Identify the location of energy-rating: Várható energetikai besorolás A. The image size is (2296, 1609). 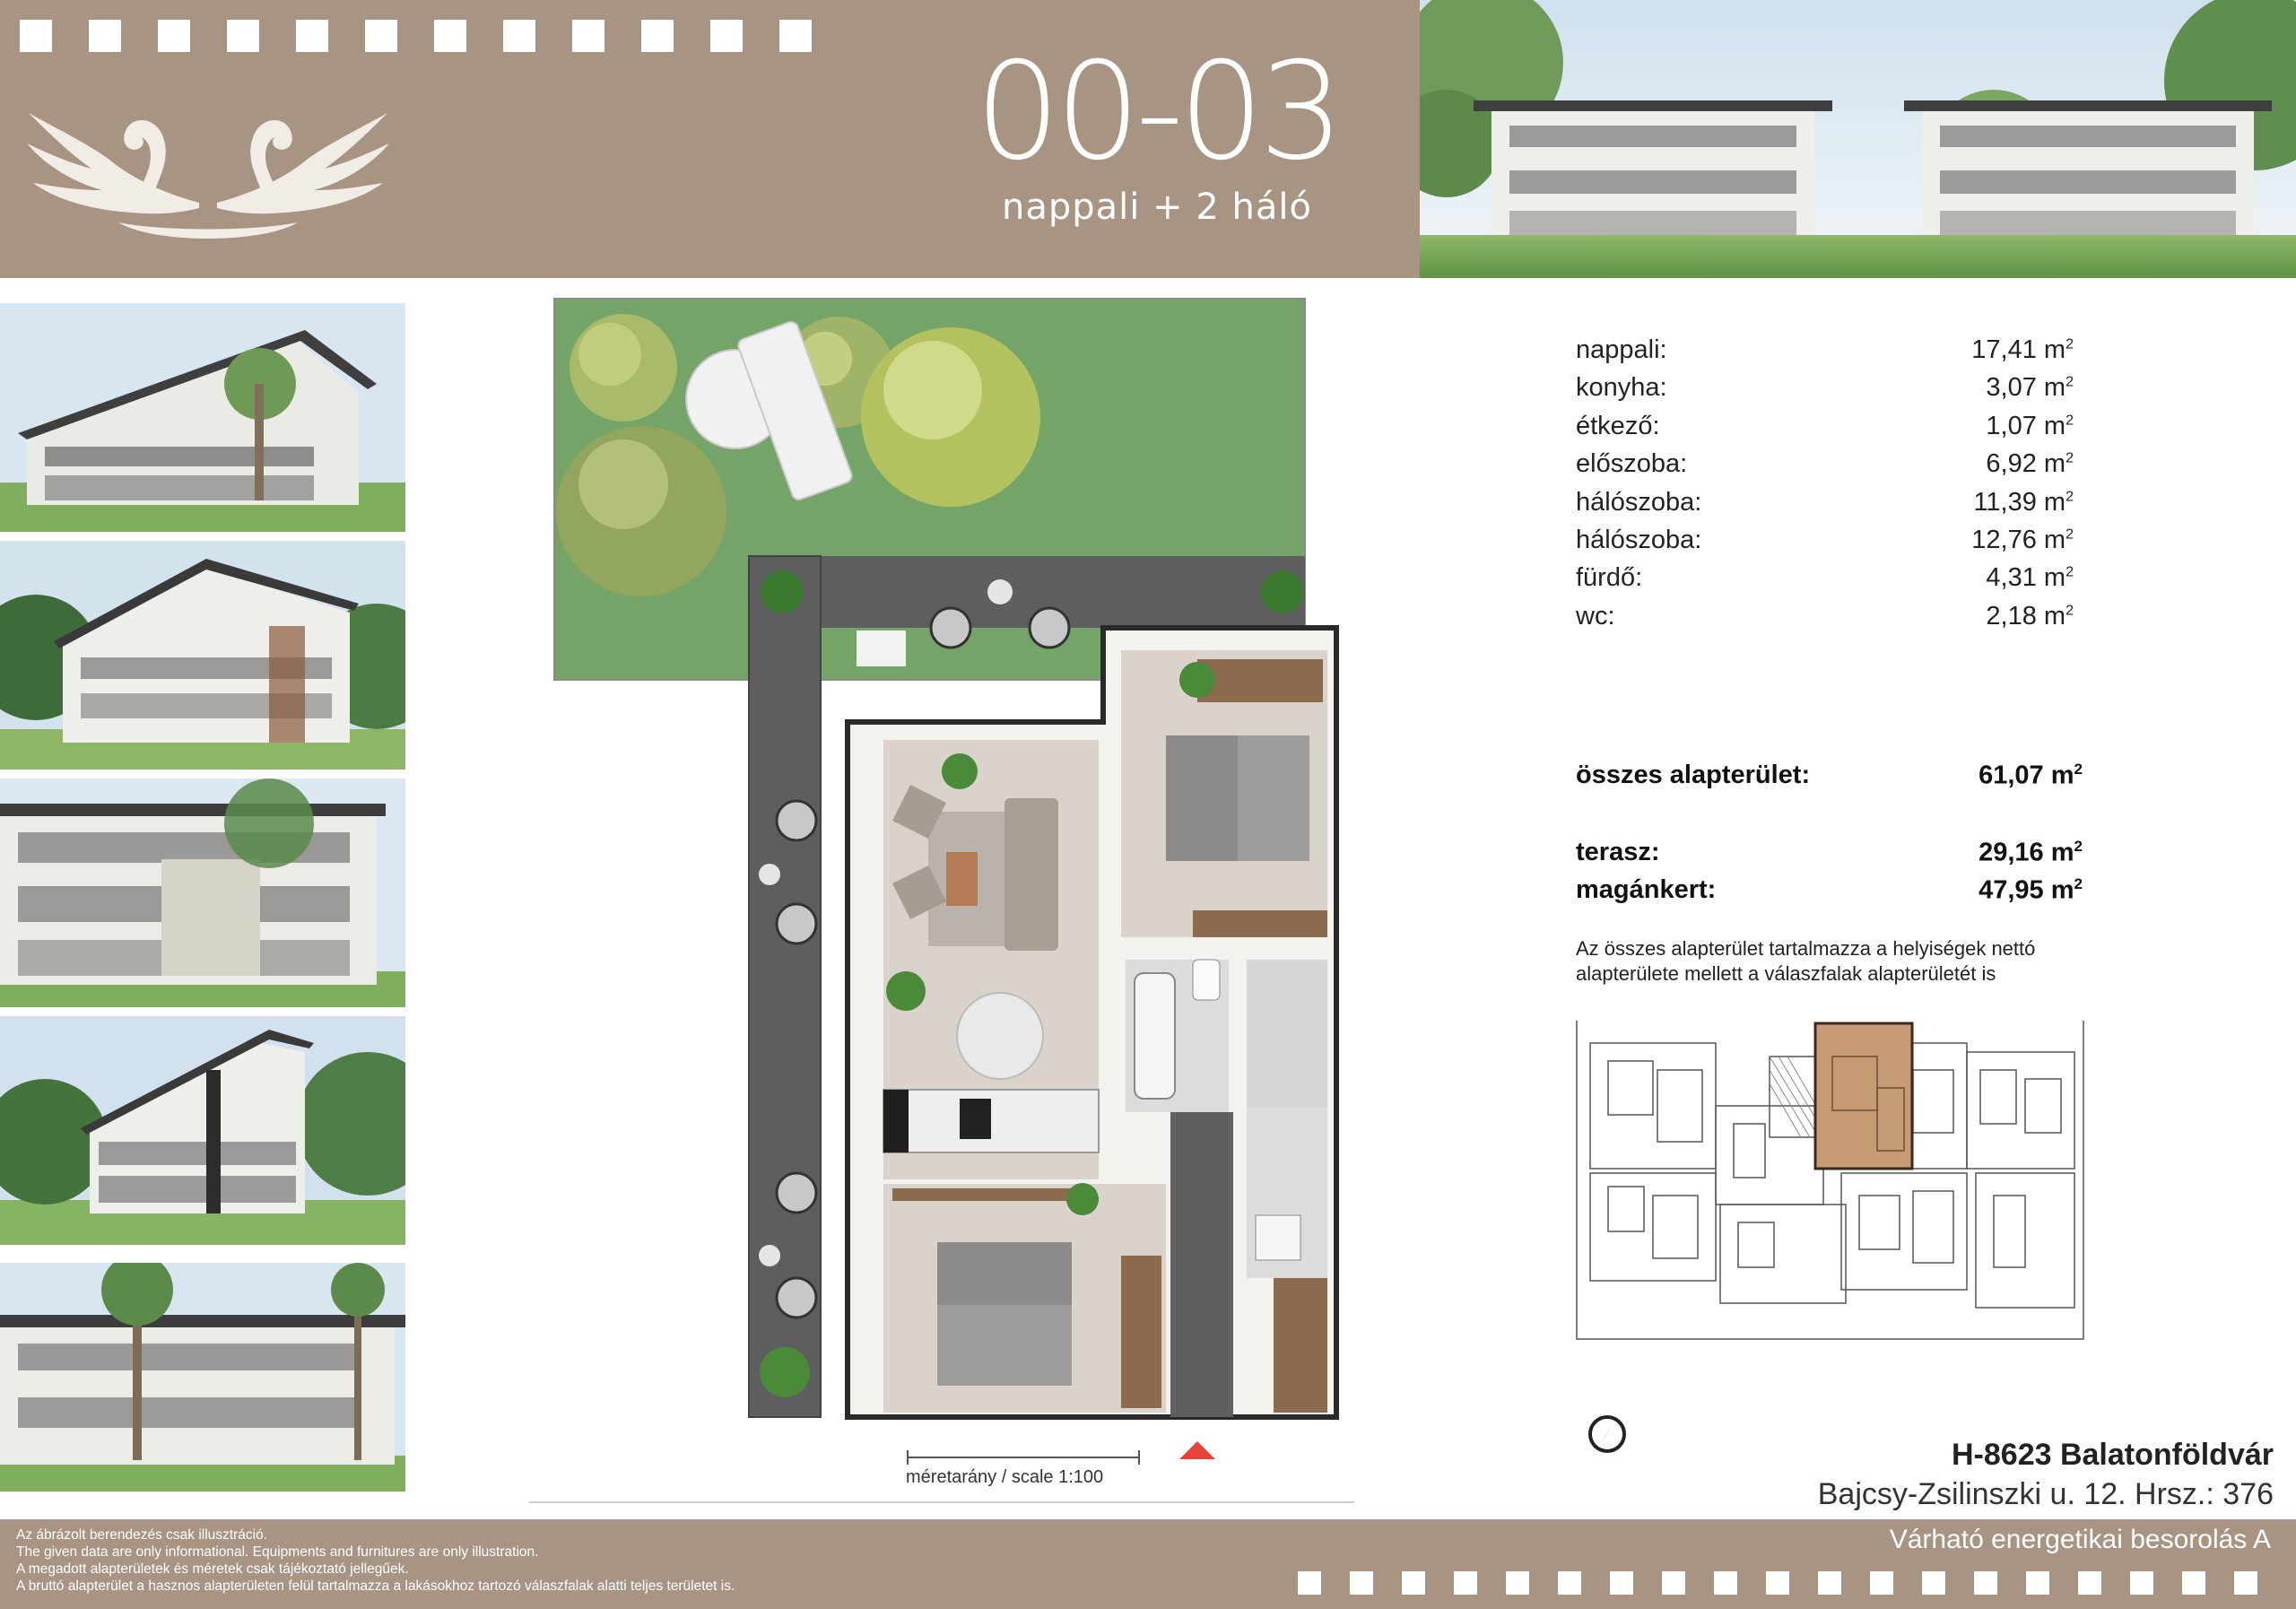
(2080, 1539).